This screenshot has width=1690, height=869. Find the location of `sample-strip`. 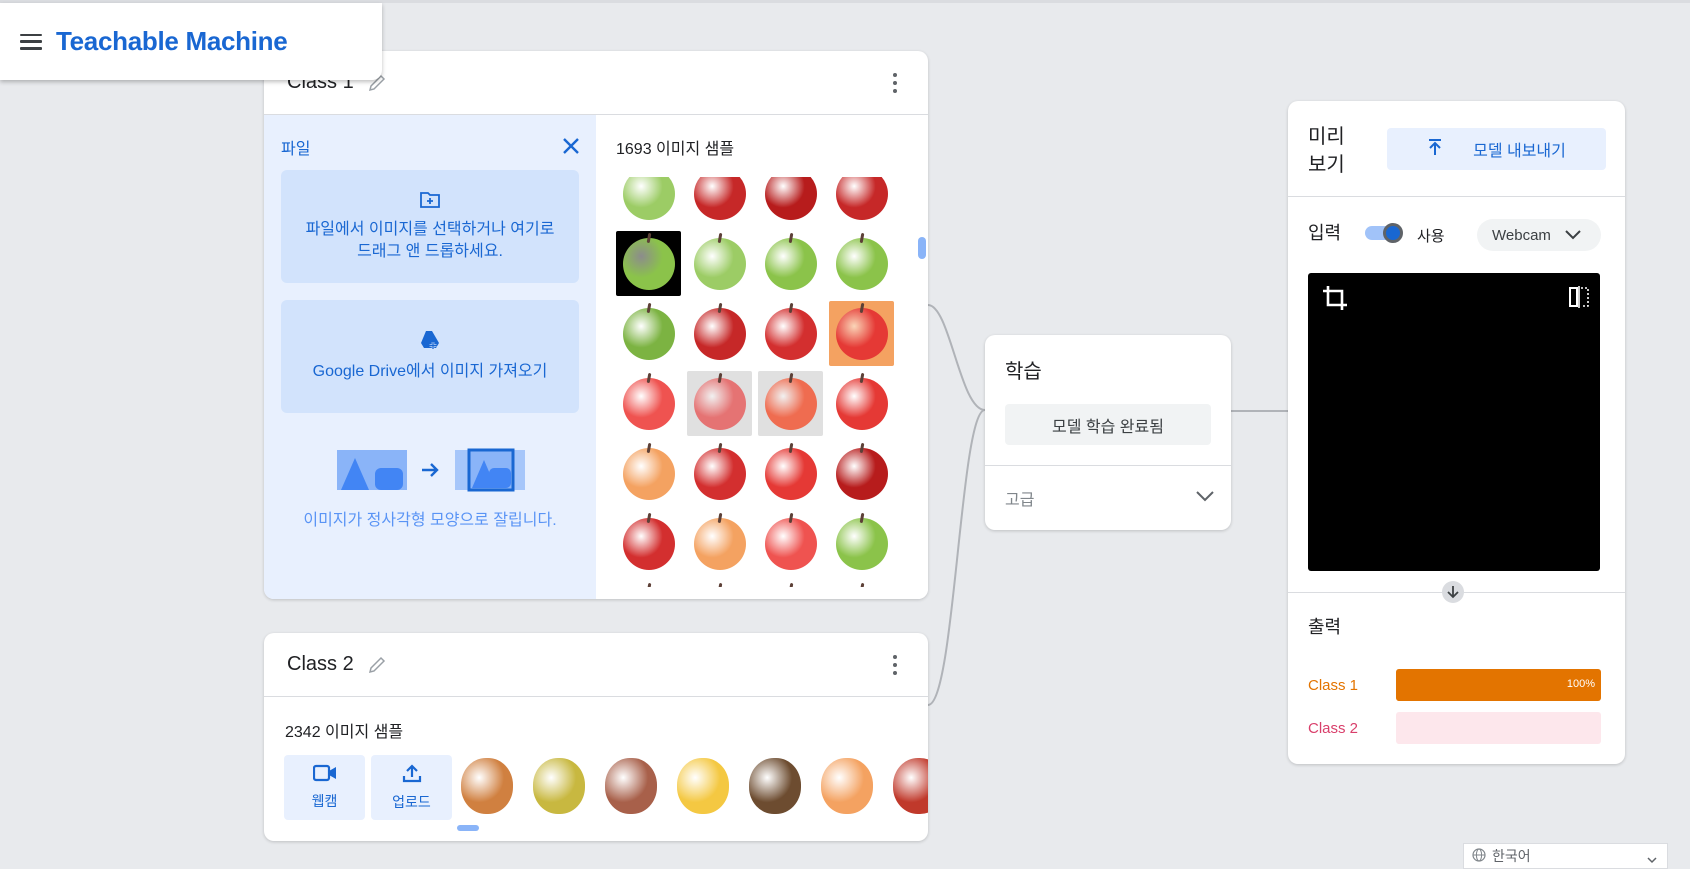

sample-strip is located at coordinates (693, 787).